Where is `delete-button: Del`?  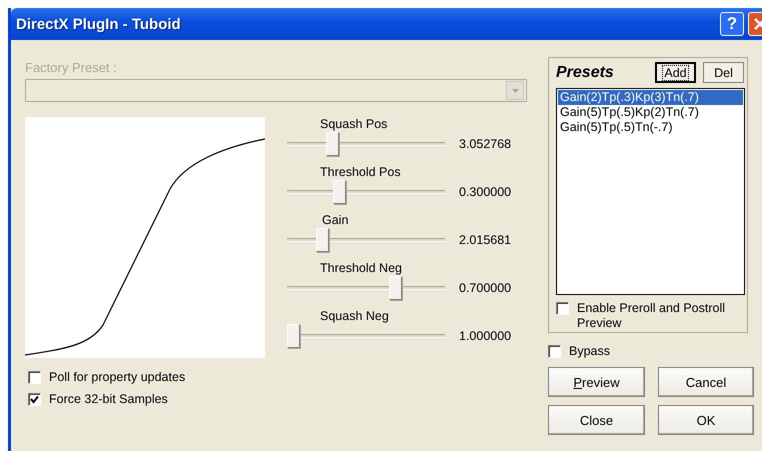
delete-button: Del is located at coordinates (723, 72).